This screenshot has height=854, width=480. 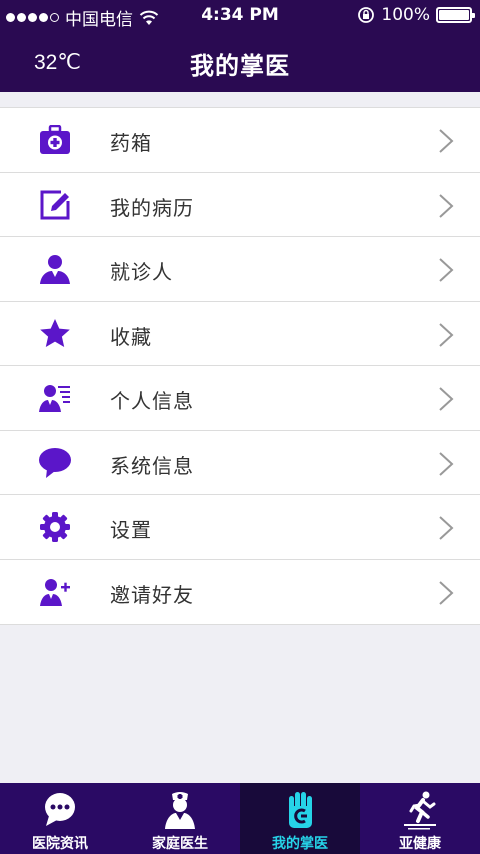 I want to click on doctor-icon, so click(x=180, y=810).